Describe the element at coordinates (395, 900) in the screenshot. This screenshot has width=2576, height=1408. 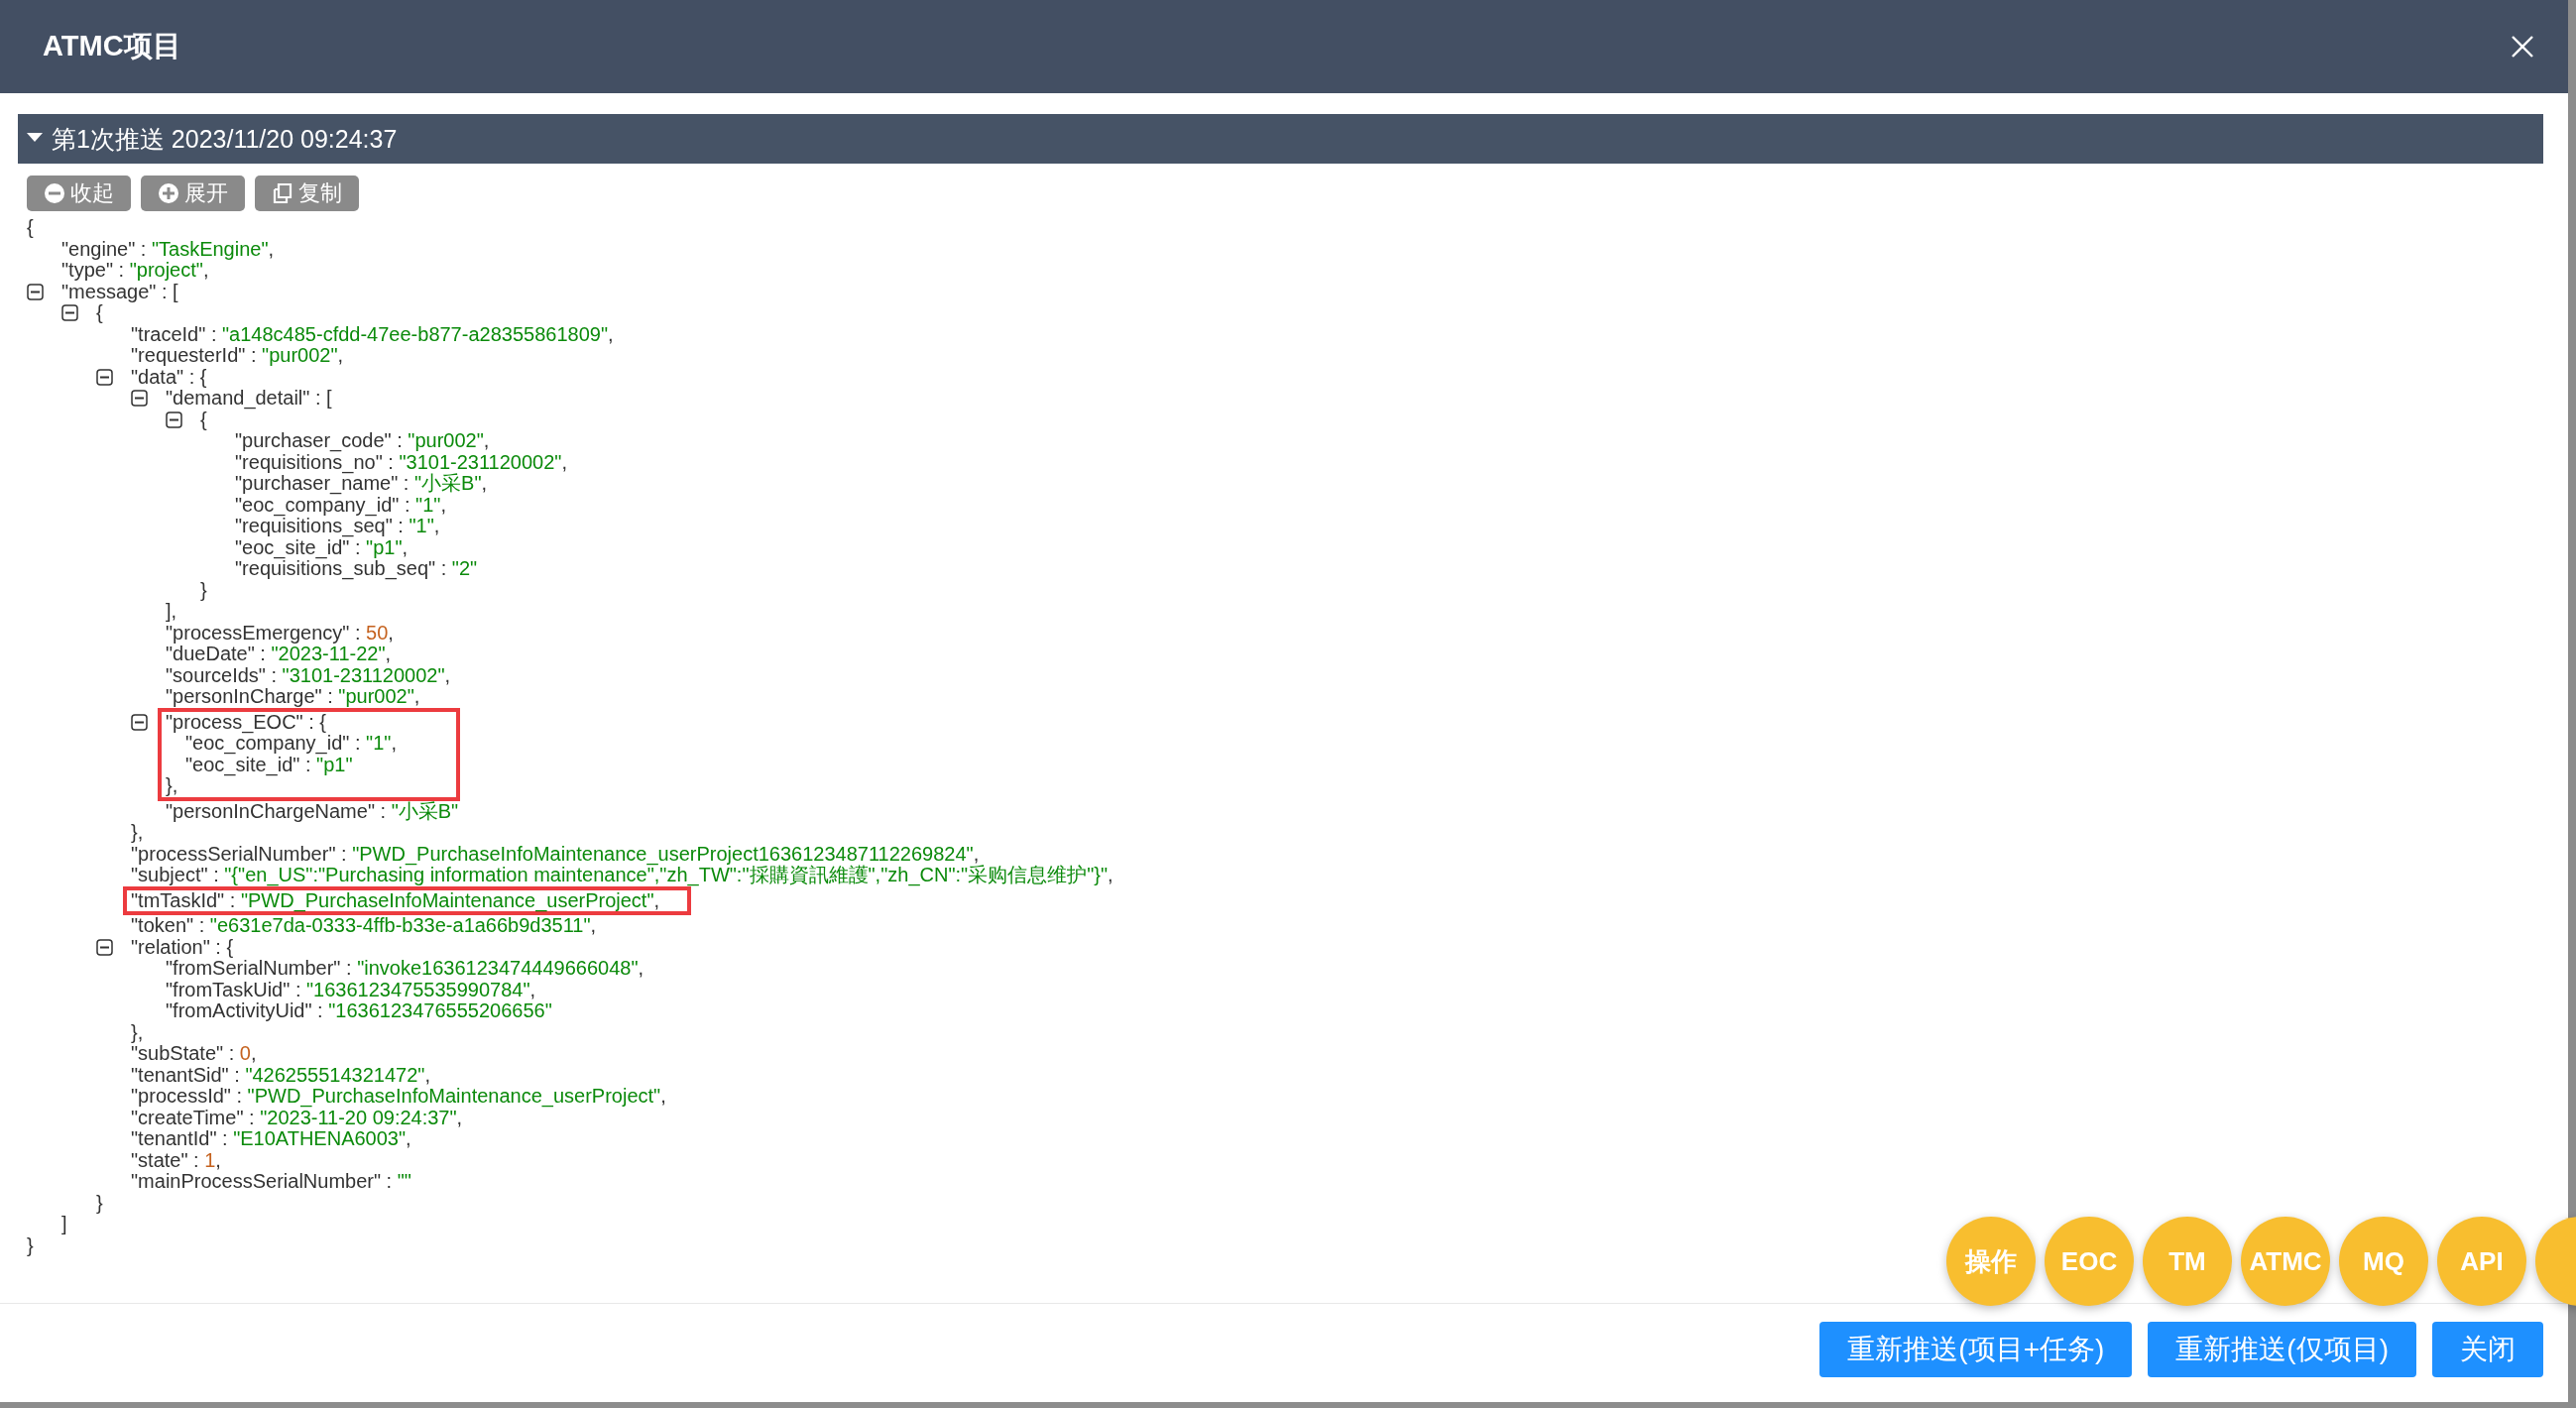
I see `json-line: "tmTaskId" : "PWD_PurchaseInfoMaintenance_userProject",` at that location.